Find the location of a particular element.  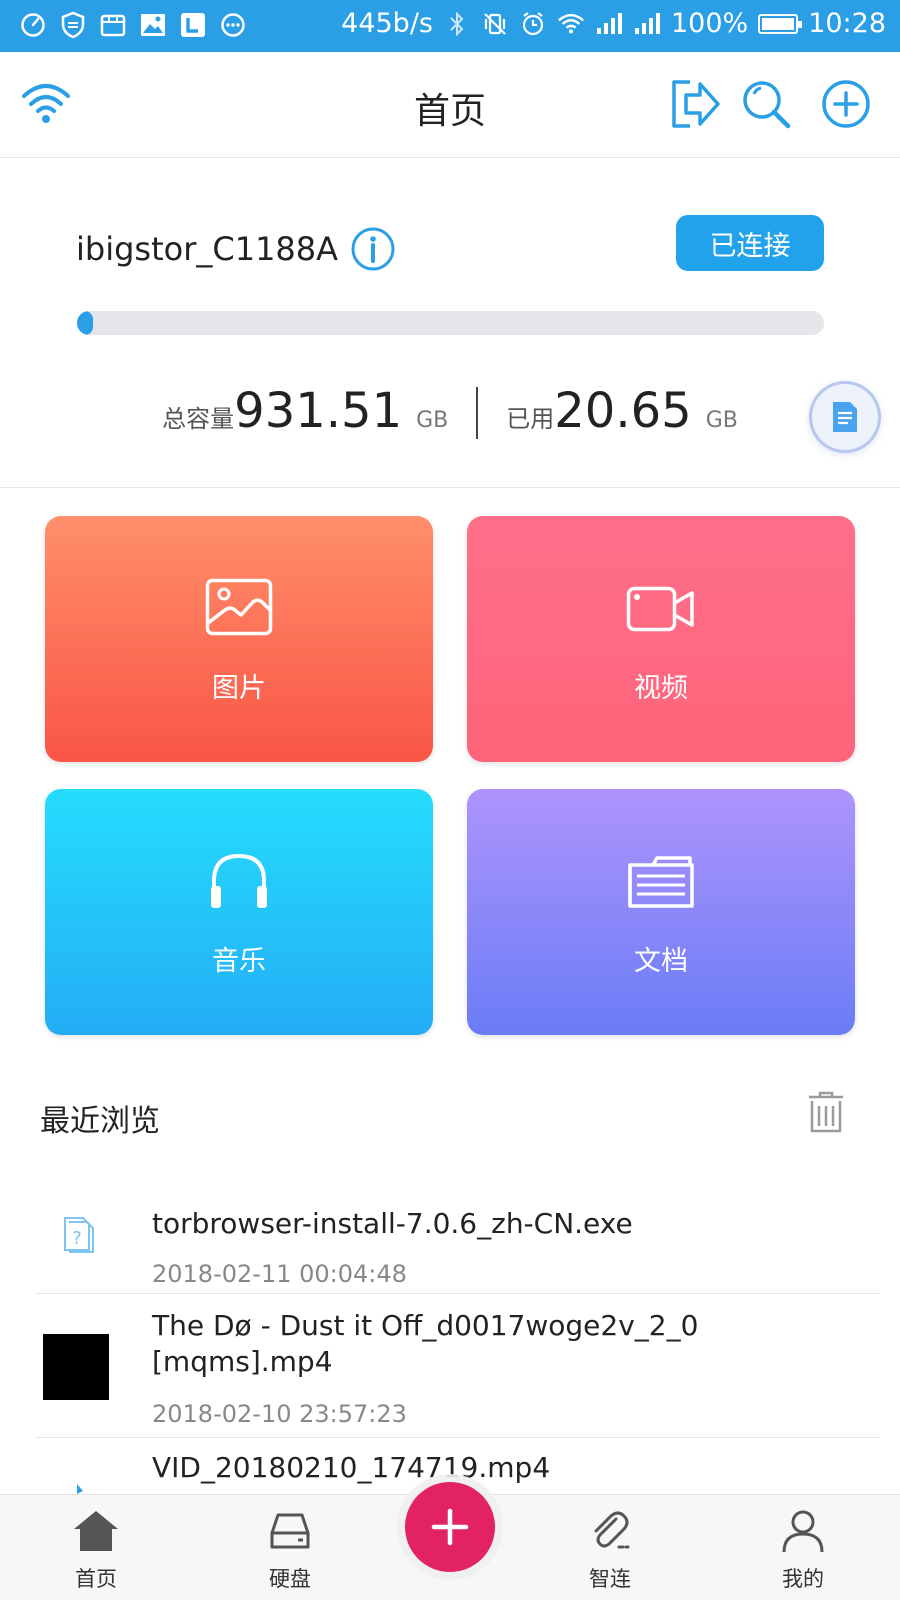

nav-profile: 我的 is located at coordinates (803, 1547).